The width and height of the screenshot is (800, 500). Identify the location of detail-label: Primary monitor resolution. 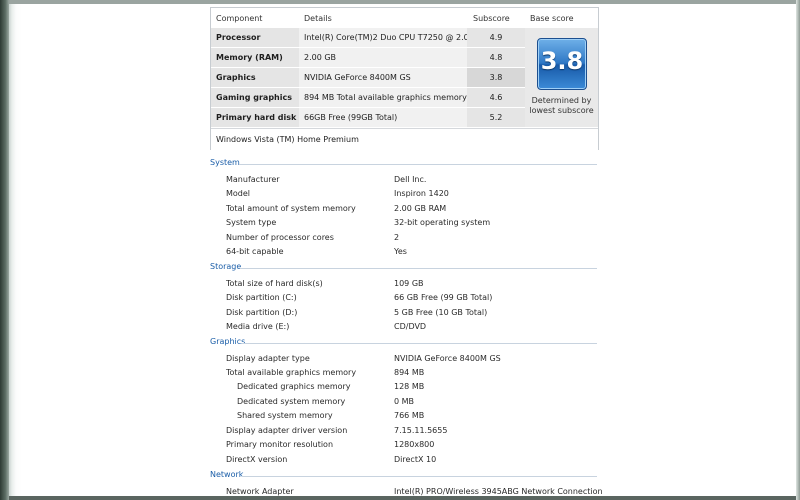
(280, 444).